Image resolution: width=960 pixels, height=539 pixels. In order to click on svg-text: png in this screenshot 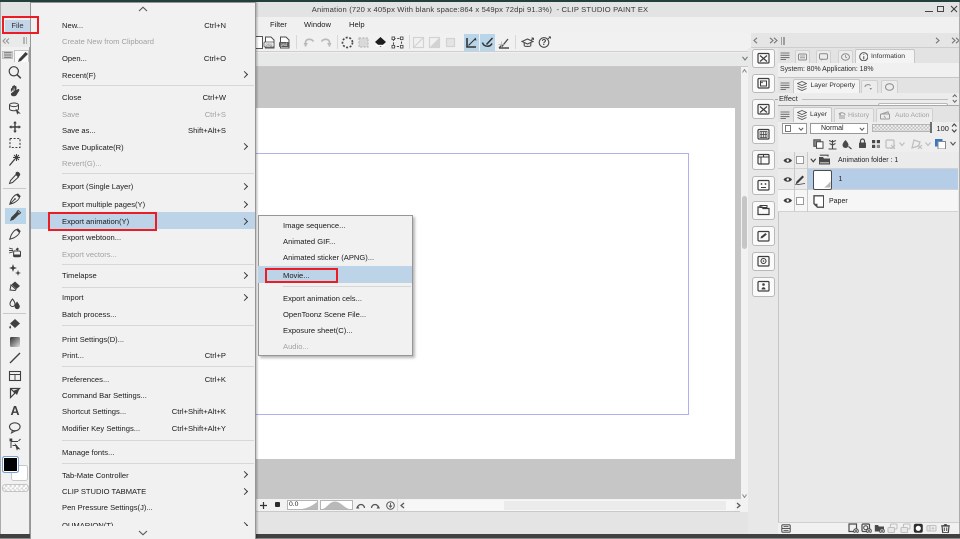, I will do `click(269, 44)`.